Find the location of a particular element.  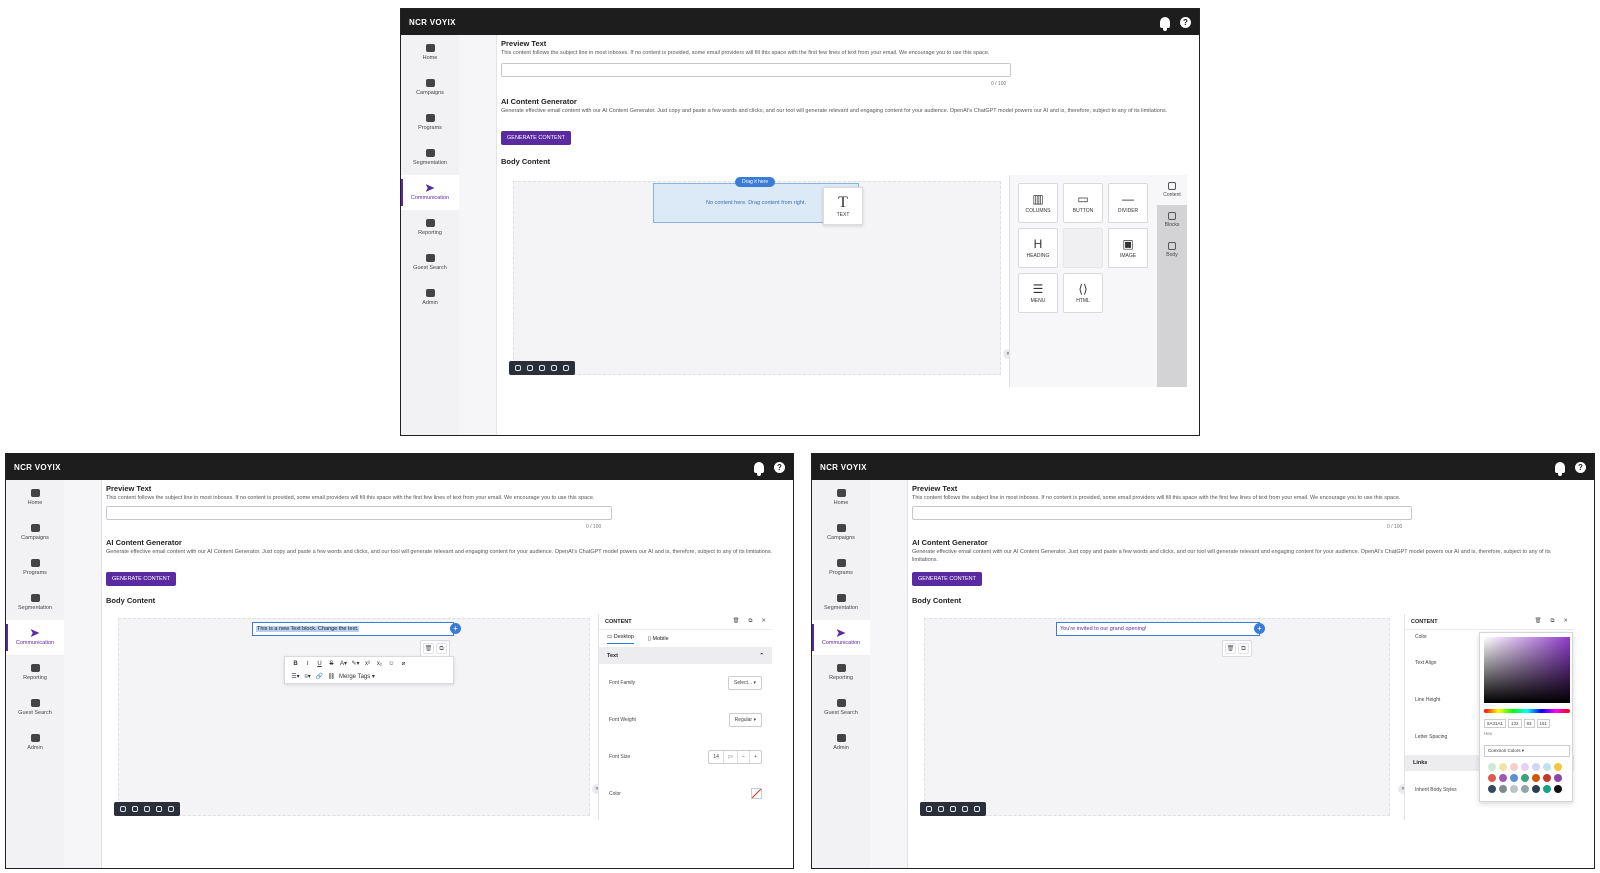

green-input: 83 is located at coordinates (1529, 723).